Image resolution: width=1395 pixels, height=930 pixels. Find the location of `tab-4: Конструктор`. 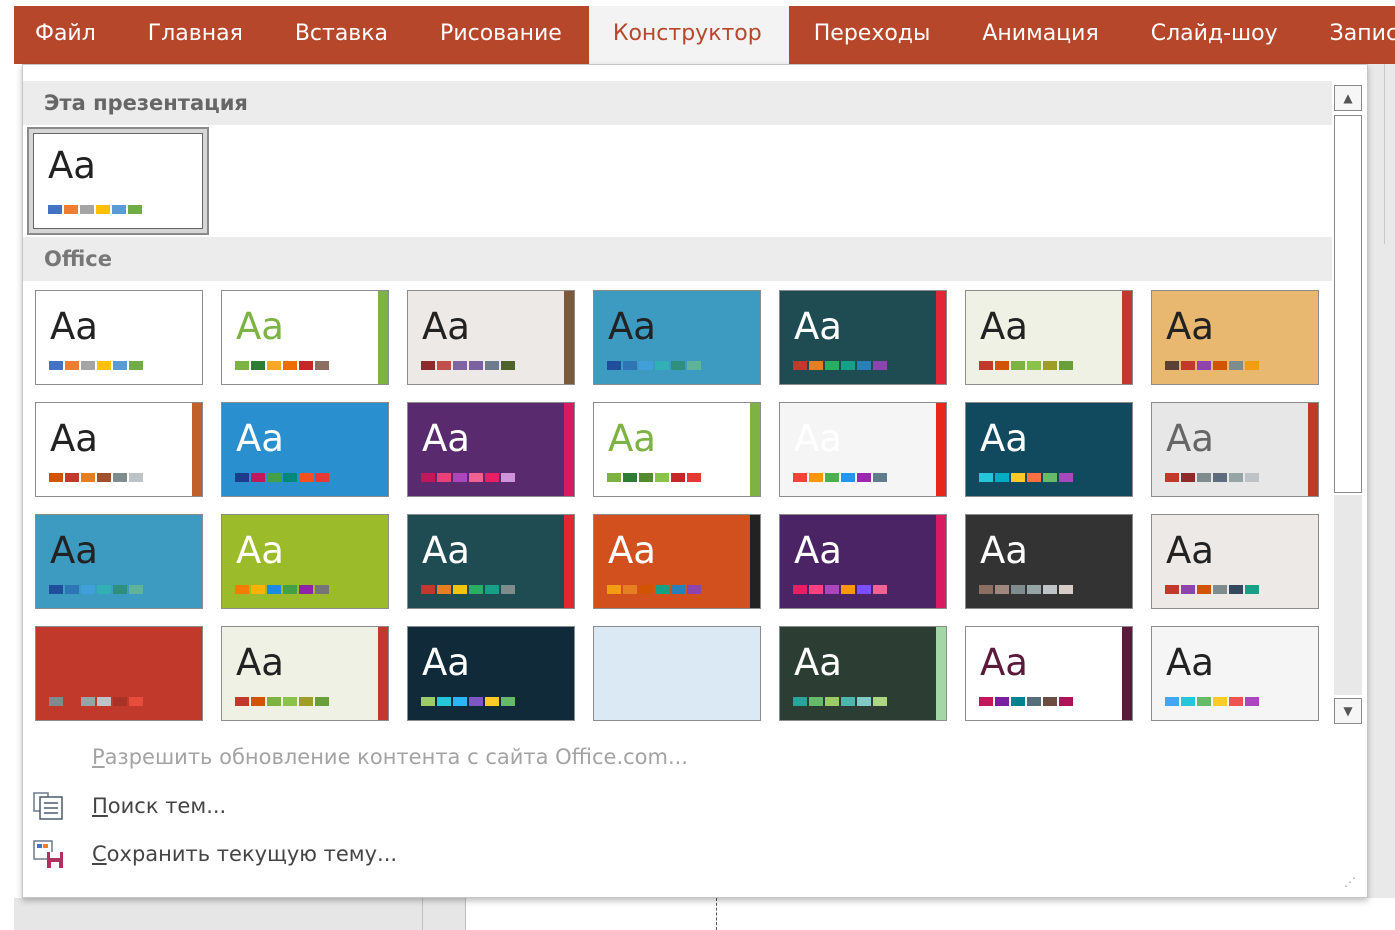

tab-4: Конструктор is located at coordinates (688, 35).